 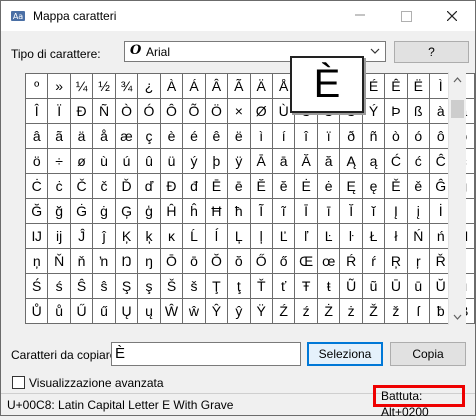 I want to click on char-cell: É, so click(x=373, y=86).